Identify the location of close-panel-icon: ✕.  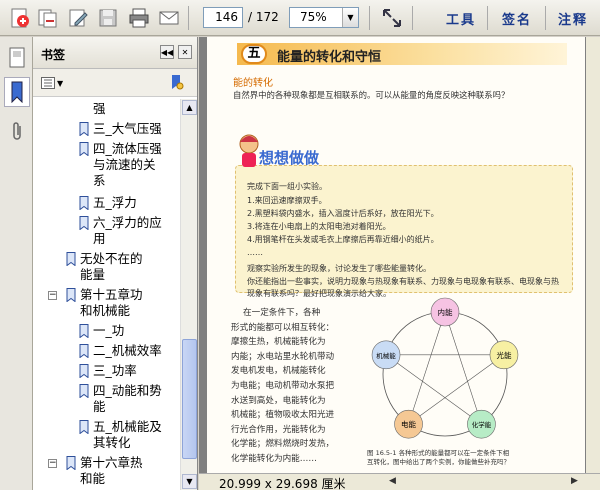
(185, 52).